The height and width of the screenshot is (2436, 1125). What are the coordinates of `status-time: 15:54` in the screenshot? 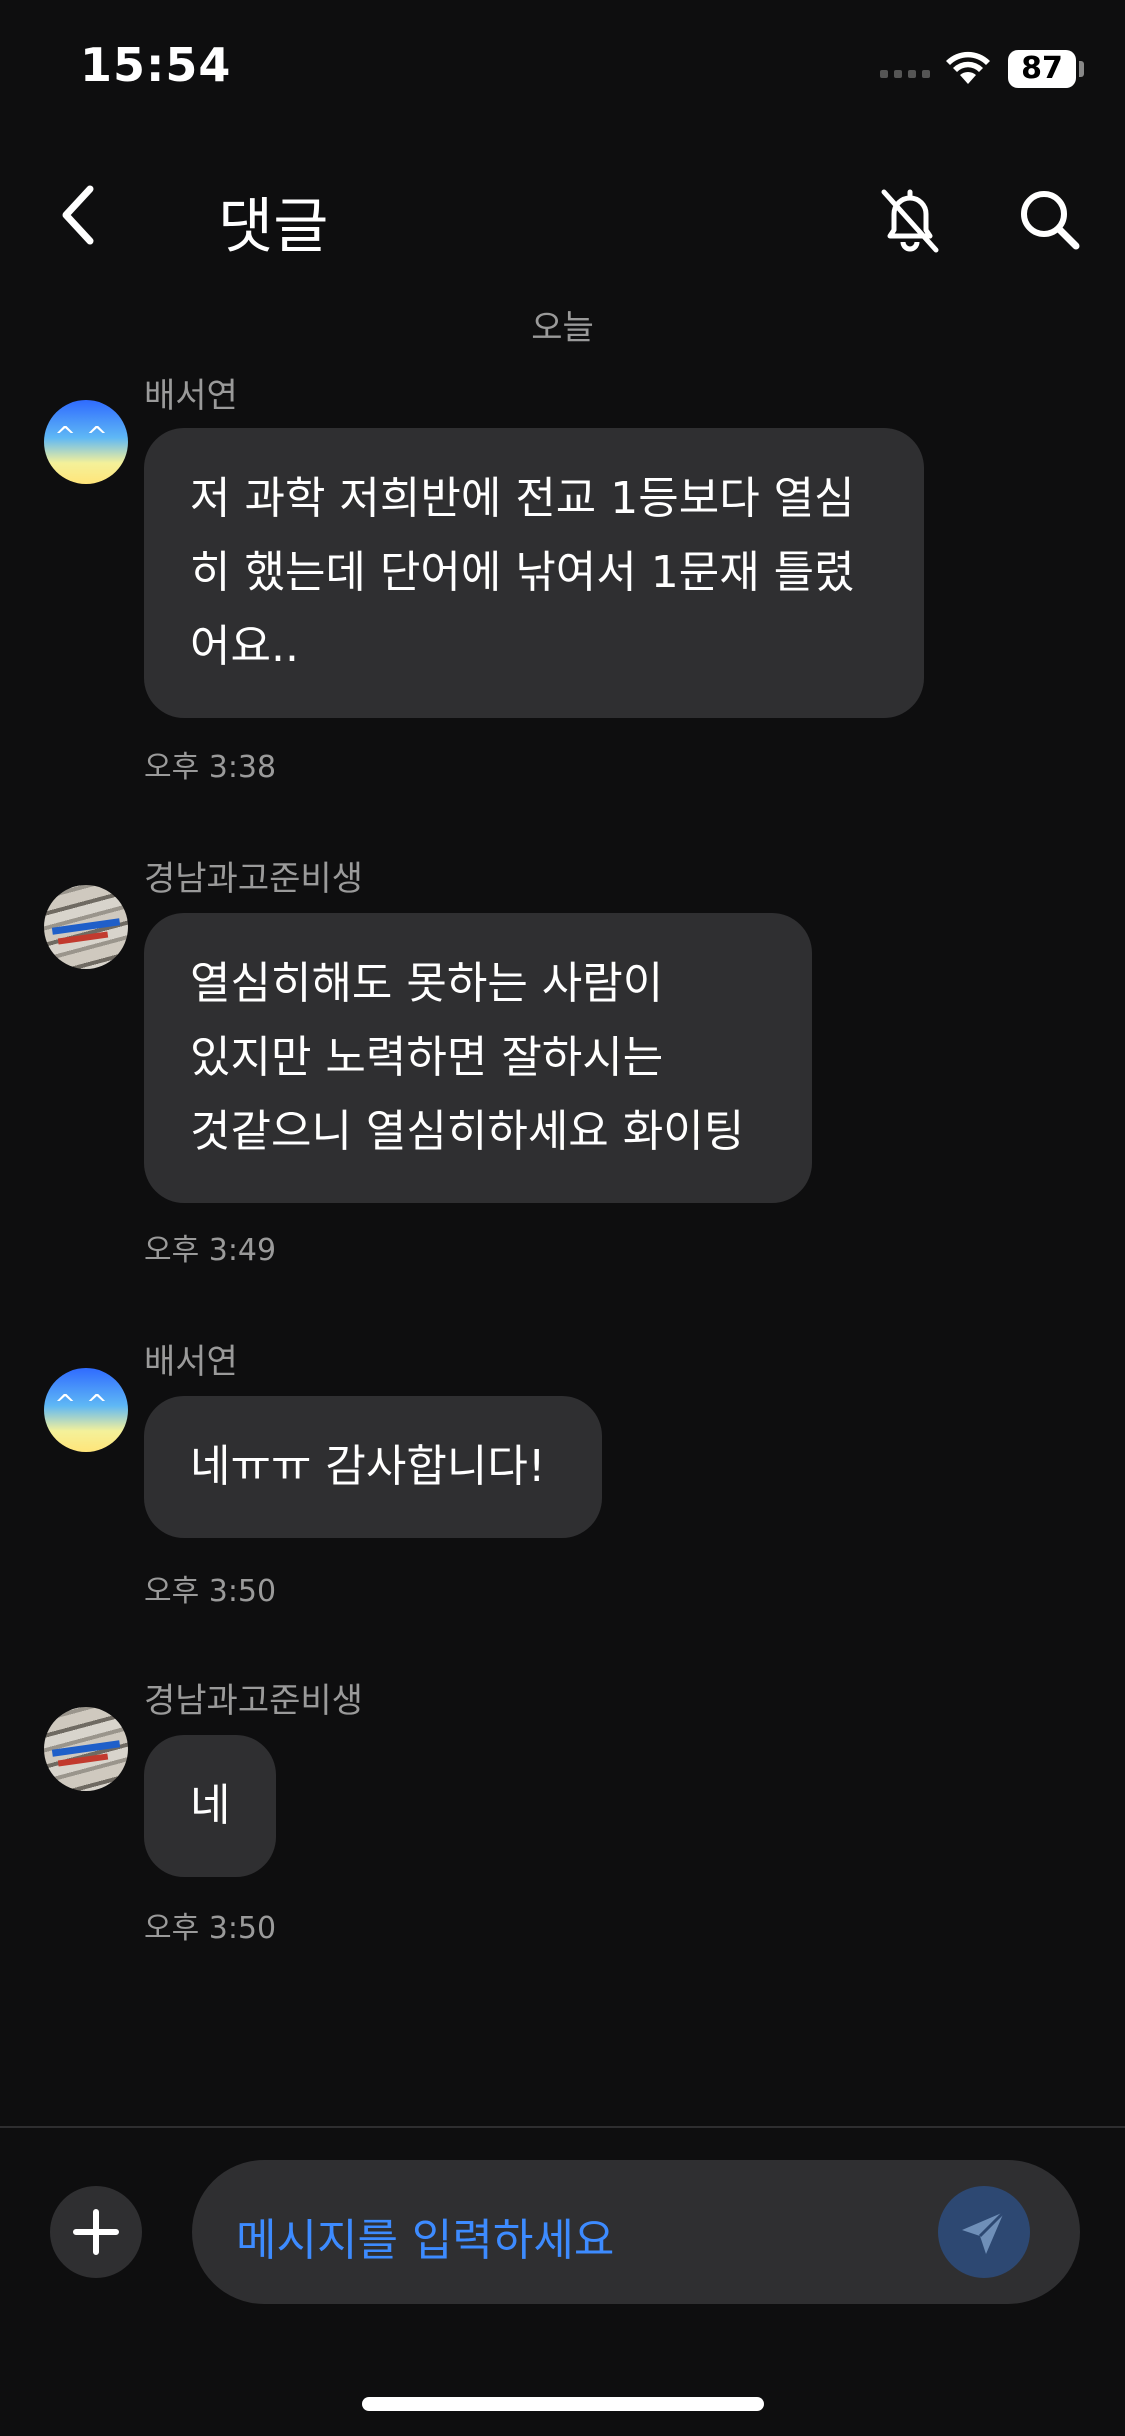 It's located at (156, 65).